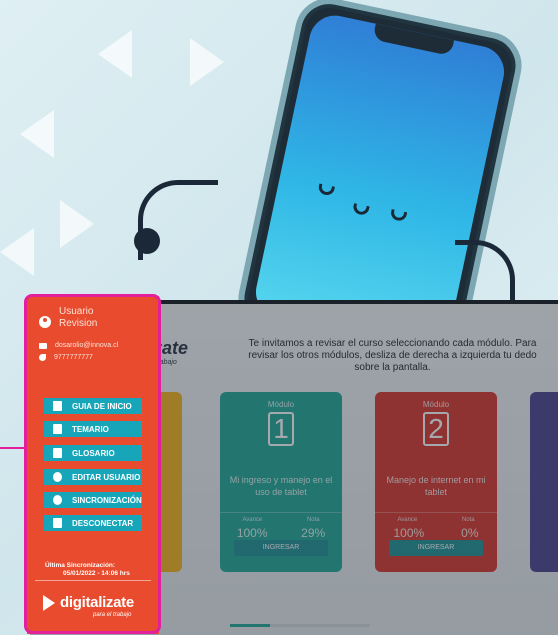 This screenshot has height=635, width=558. I want to click on glosario-button: GLOSARIO, so click(93, 453).